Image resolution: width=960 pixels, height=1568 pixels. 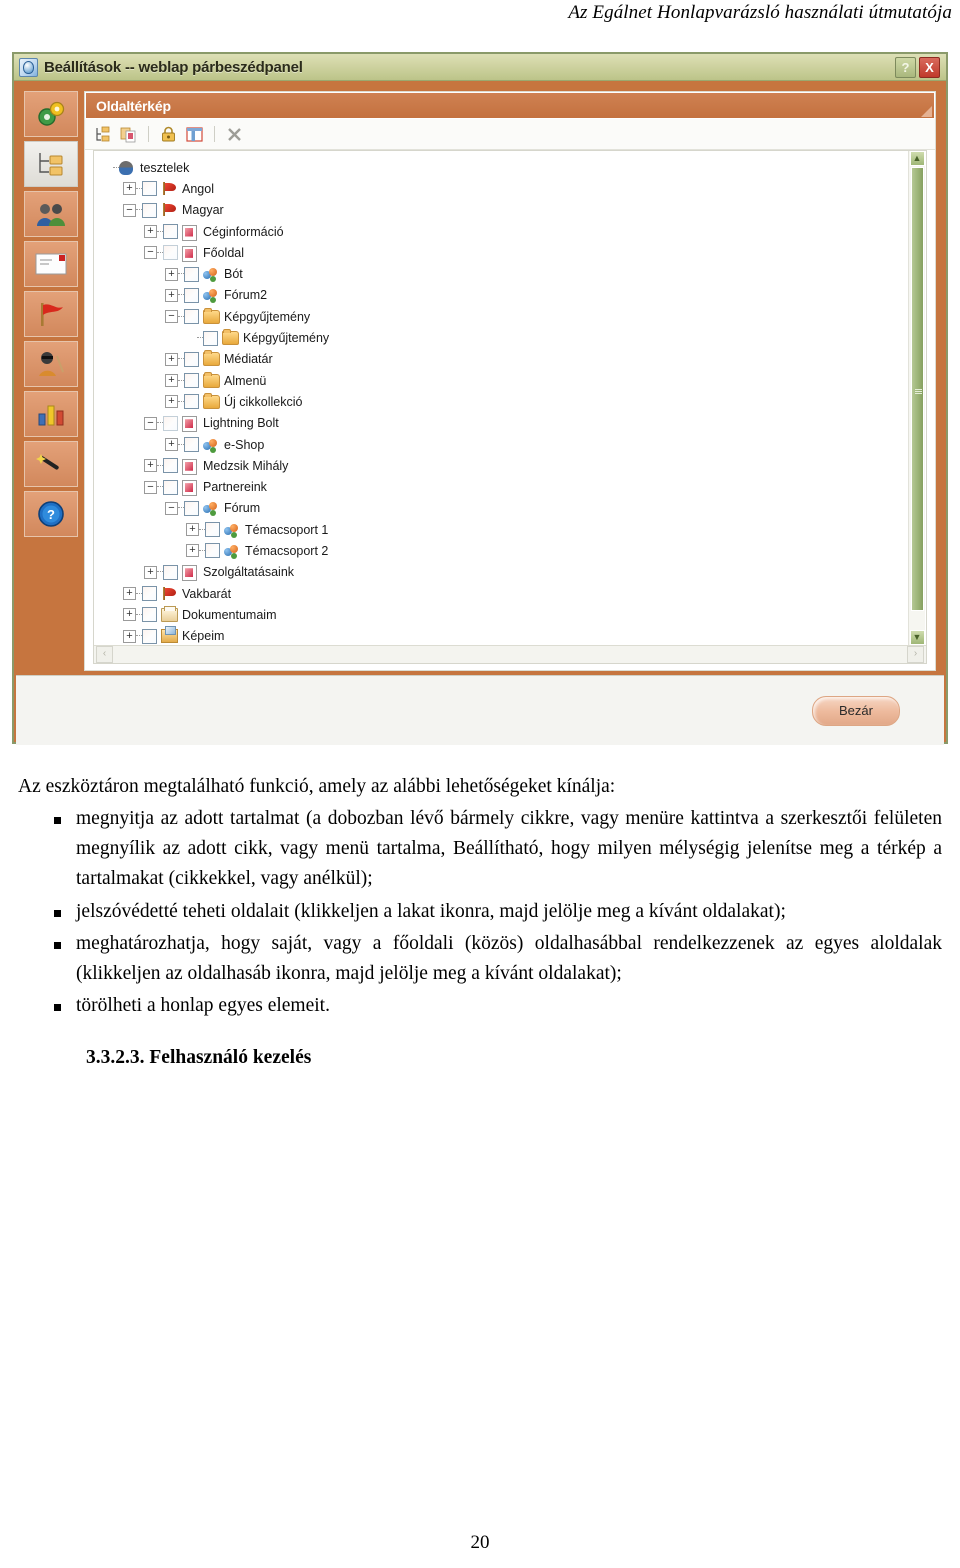 I want to click on titlebar-buttons: ? X, so click(x=917, y=67).